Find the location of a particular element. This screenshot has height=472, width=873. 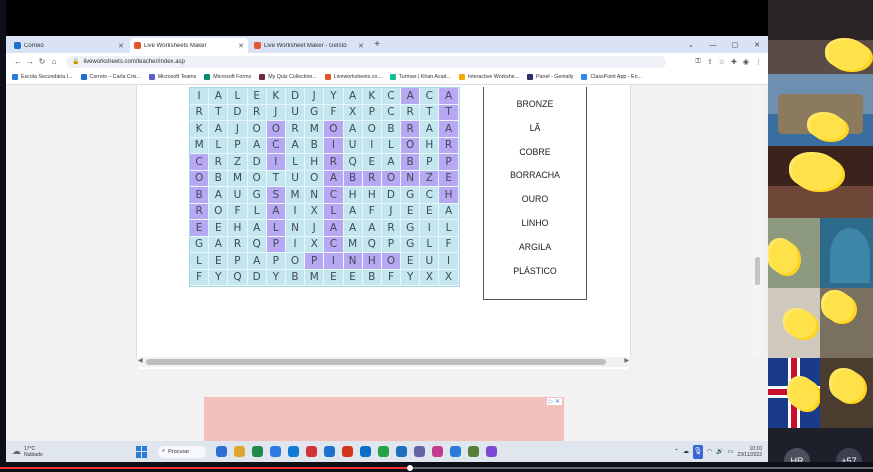

new-tab-button: + is located at coordinates (377, 45).